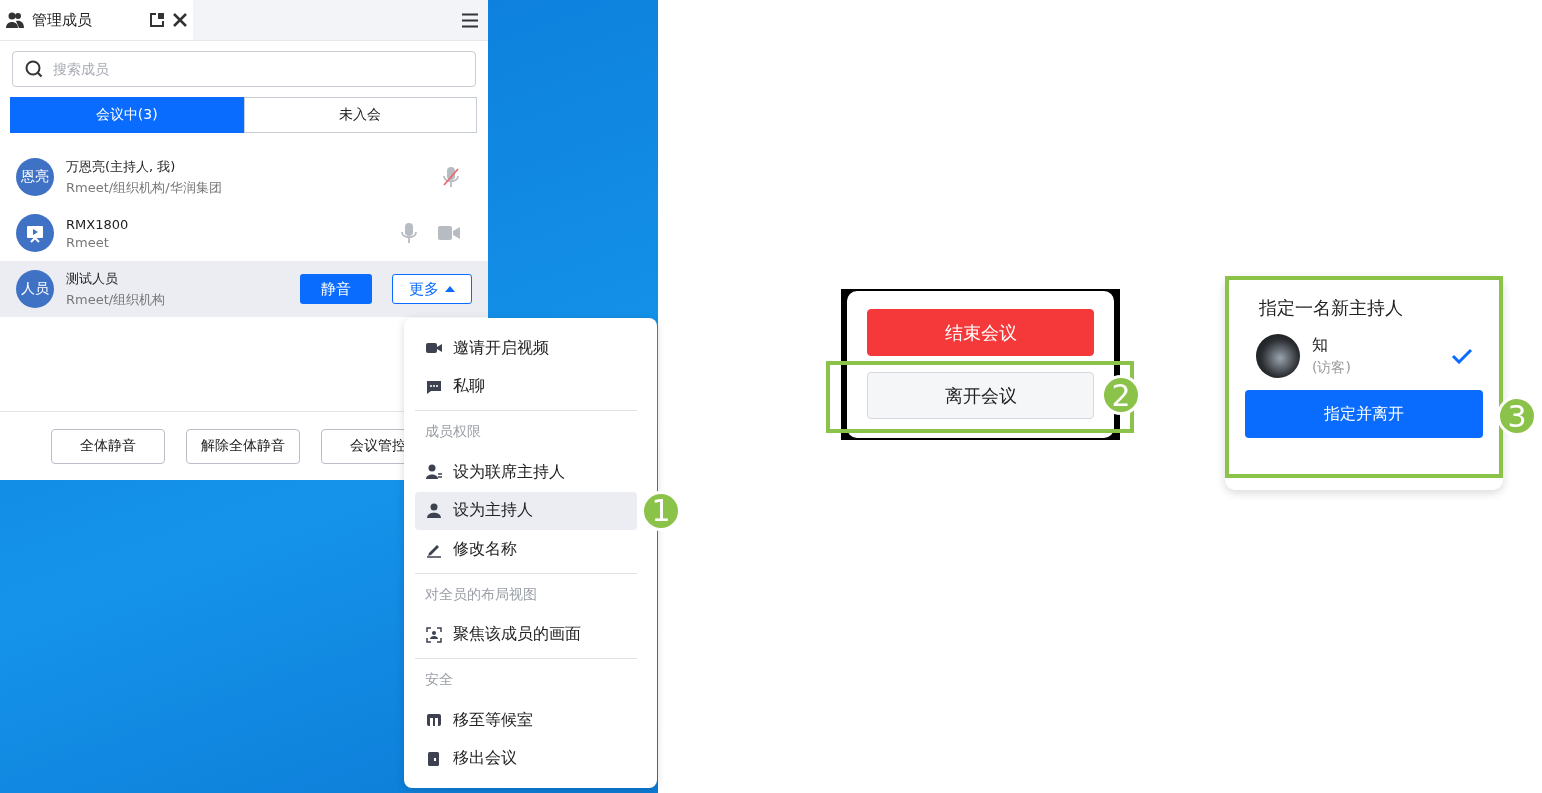 This screenshot has height=793, width=1542. I want to click on close-icon, so click(180, 20).